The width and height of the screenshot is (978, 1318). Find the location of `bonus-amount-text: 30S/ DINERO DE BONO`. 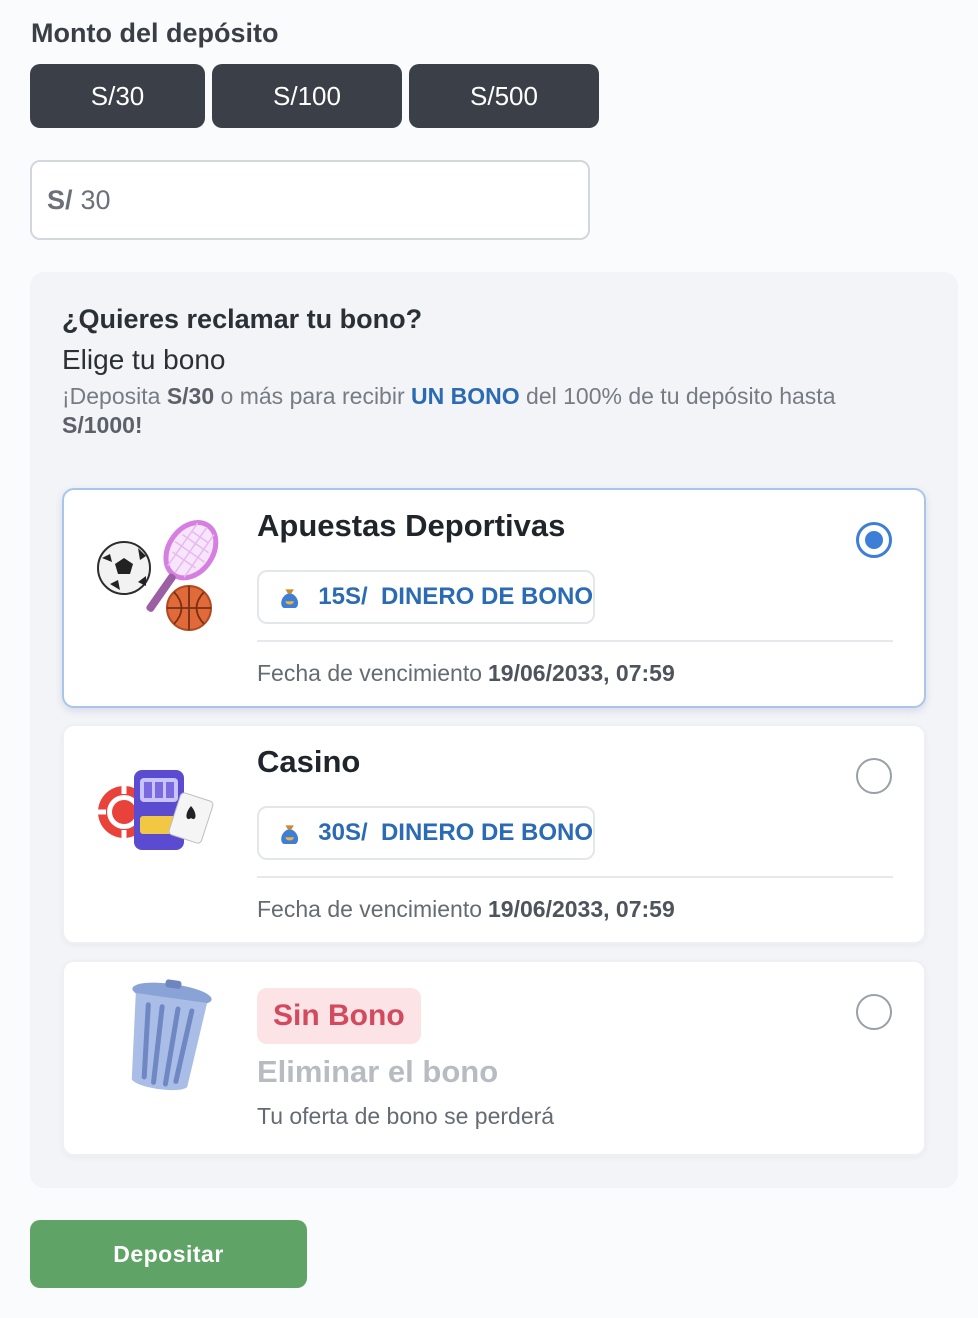

bonus-amount-text: 30S/ DINERO DE BONO is located at coordinates (455, 832).